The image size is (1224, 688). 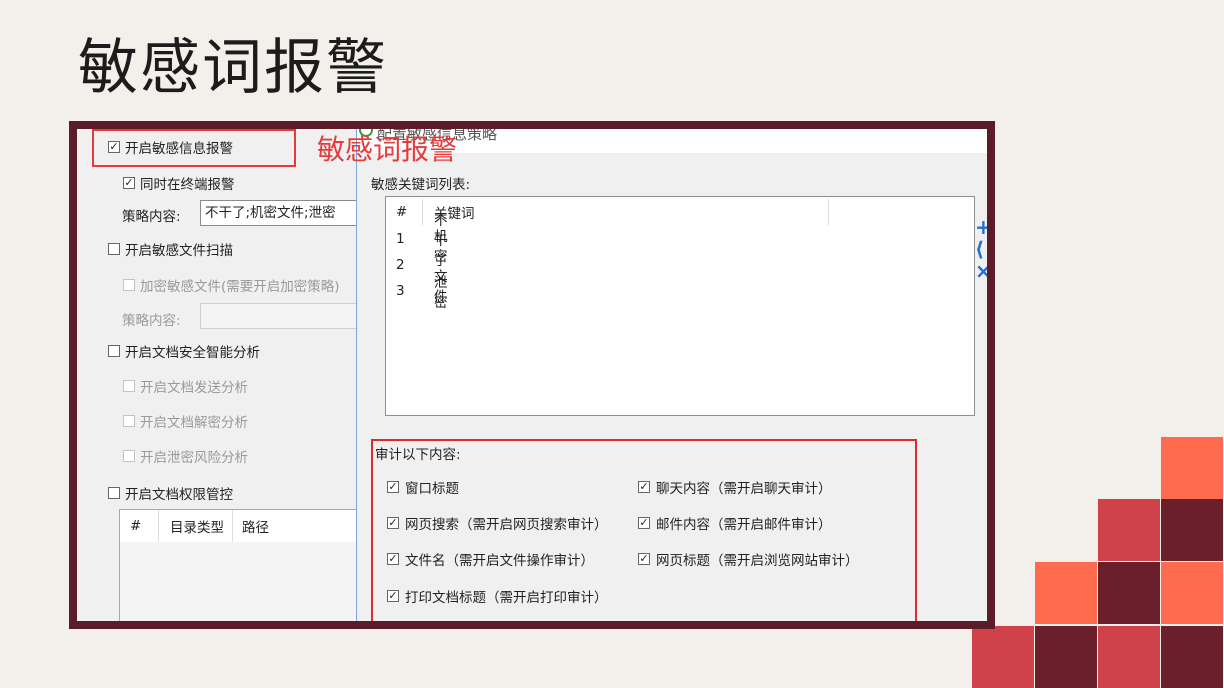 I want to click on keyword-list-header: # 关键词, so click(x=680, y=212).